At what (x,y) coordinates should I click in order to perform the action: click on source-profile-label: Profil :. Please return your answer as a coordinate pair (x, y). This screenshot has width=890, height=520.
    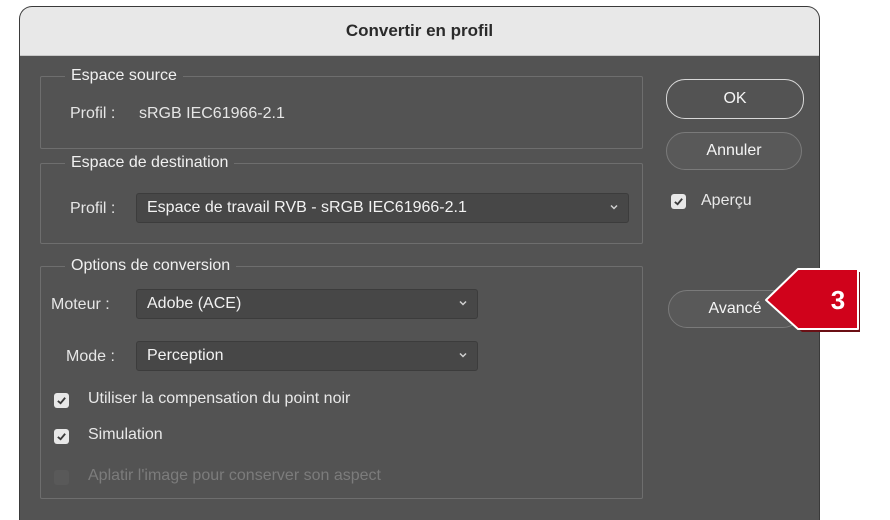
    Looking at the image, I should click on (93, 113).